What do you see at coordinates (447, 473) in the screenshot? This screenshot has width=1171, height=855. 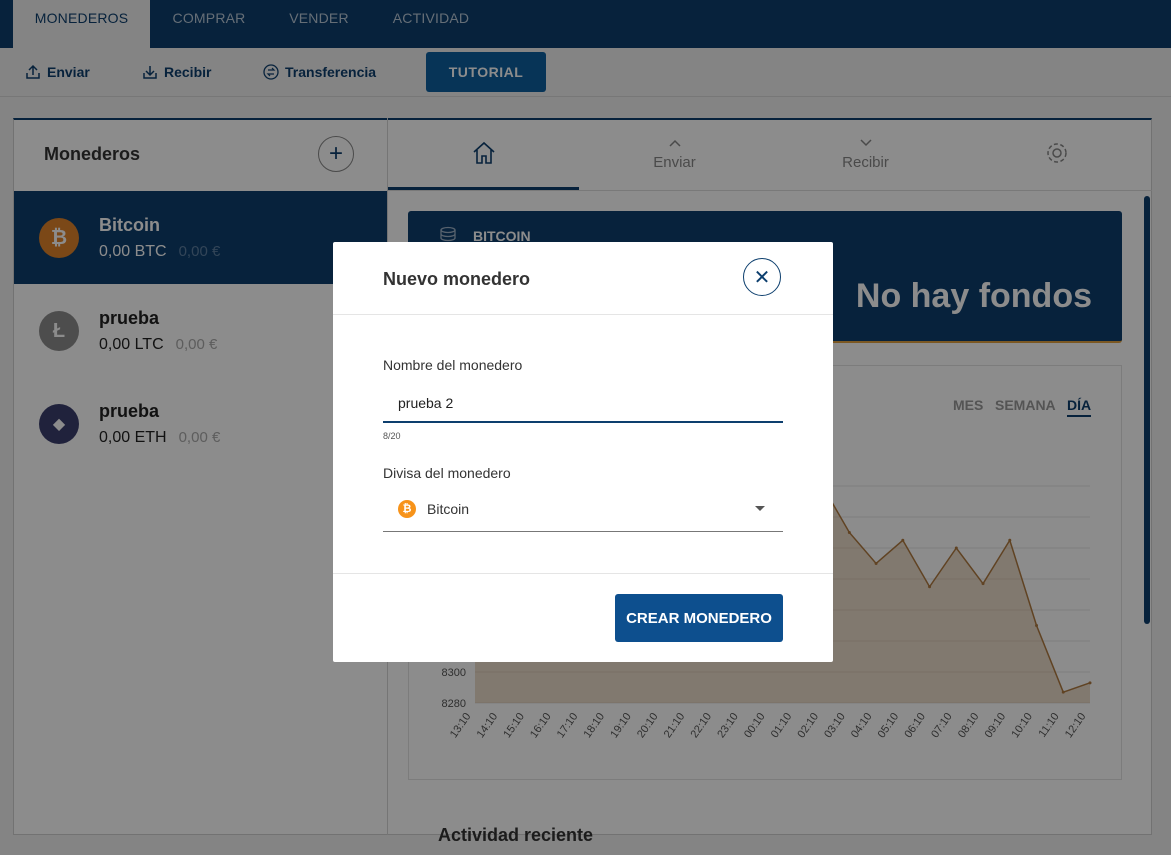 I see `currency-label: Divisa del monedero` at bounding box center [447, 473].